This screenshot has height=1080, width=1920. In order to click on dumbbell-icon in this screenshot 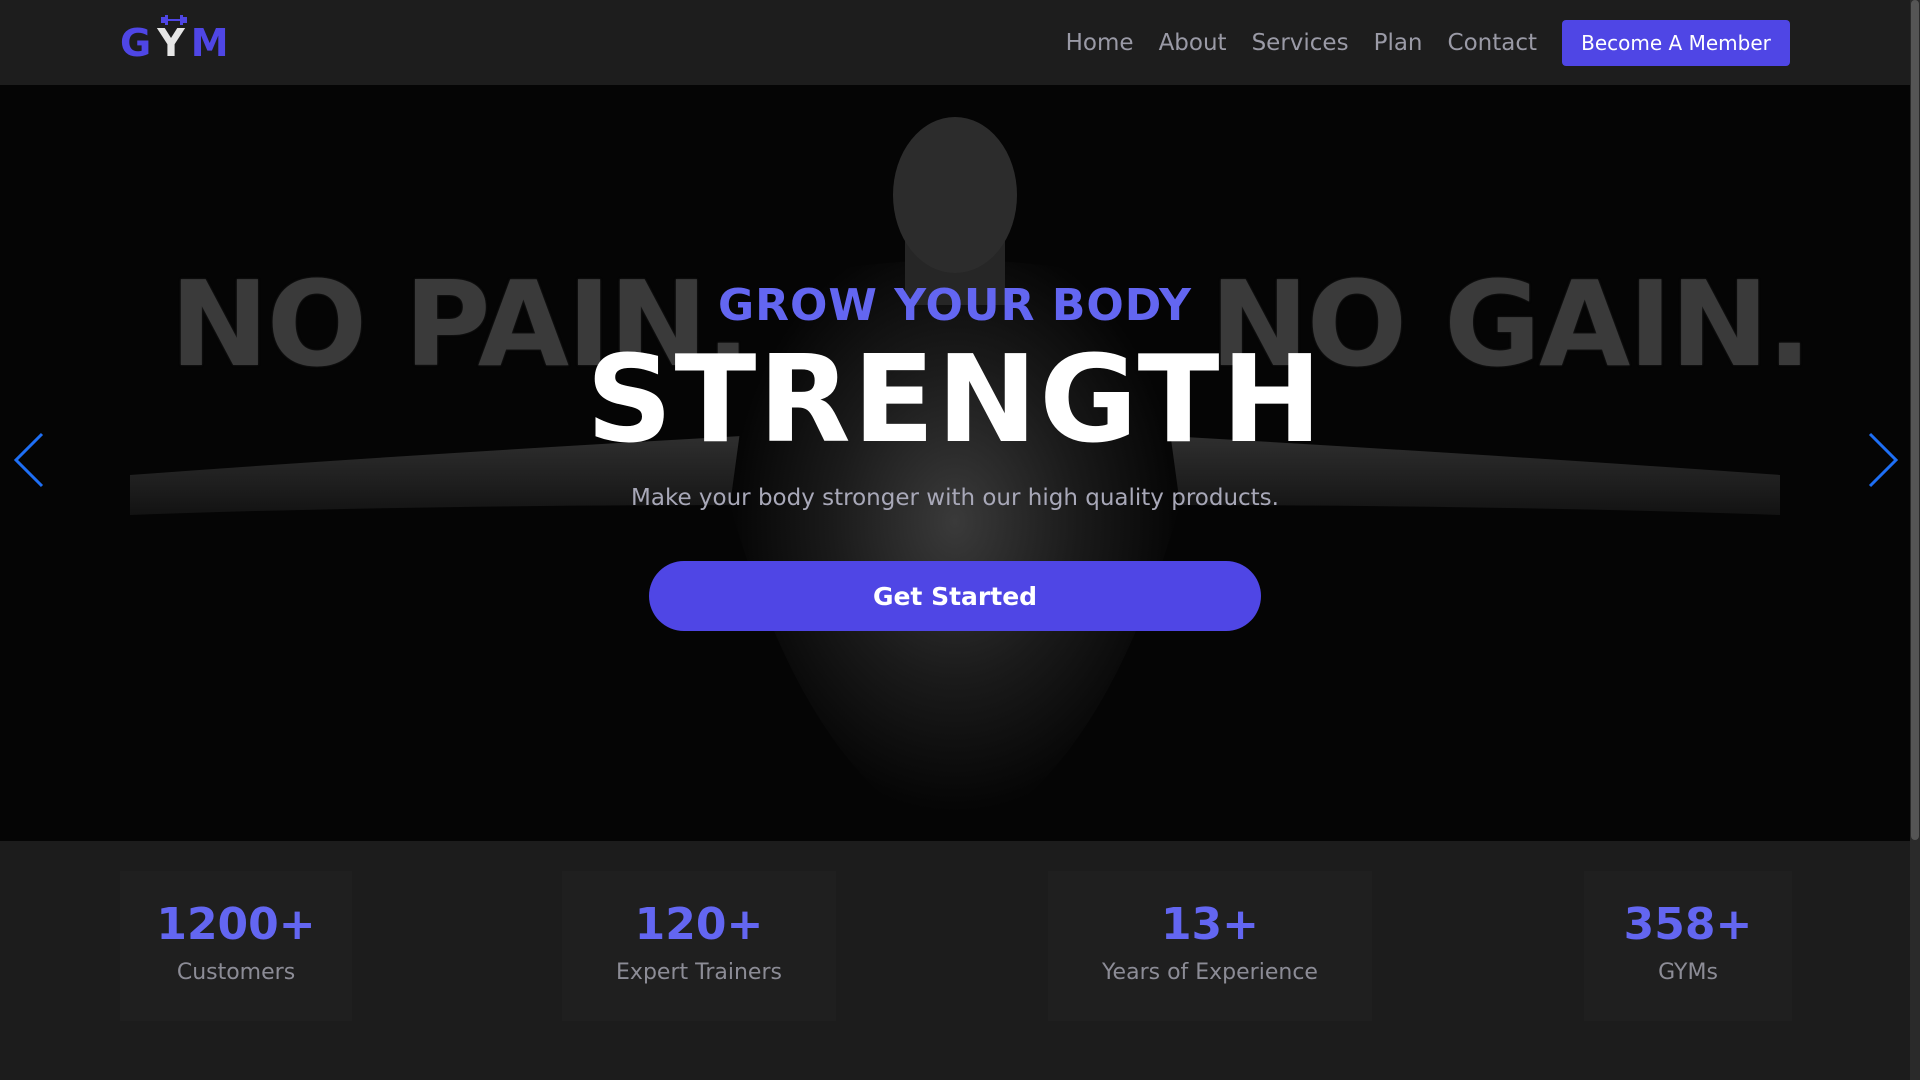, I will do `click(173, 19)`.